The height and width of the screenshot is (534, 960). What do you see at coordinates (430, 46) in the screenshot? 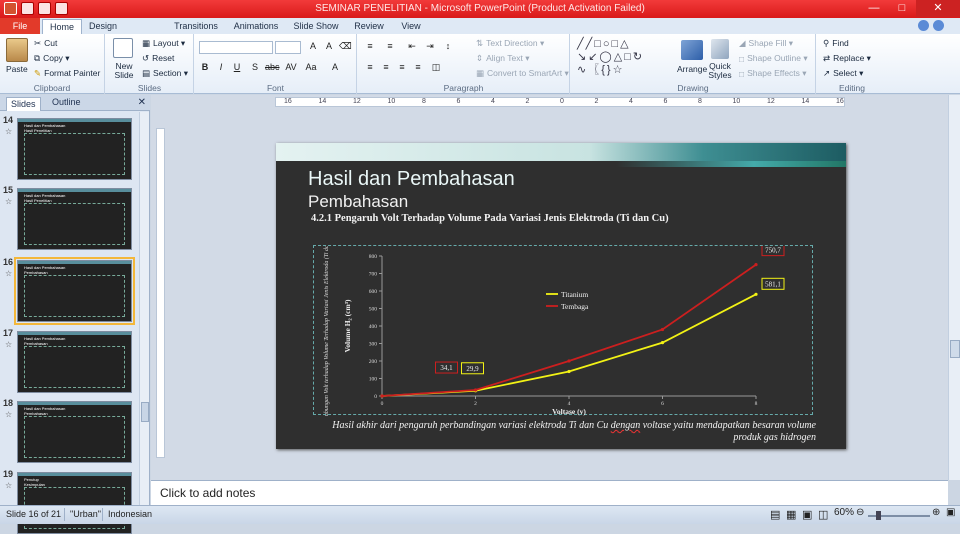
I see `increase-indent-button: ⇥` at bounding box center [430, 46].